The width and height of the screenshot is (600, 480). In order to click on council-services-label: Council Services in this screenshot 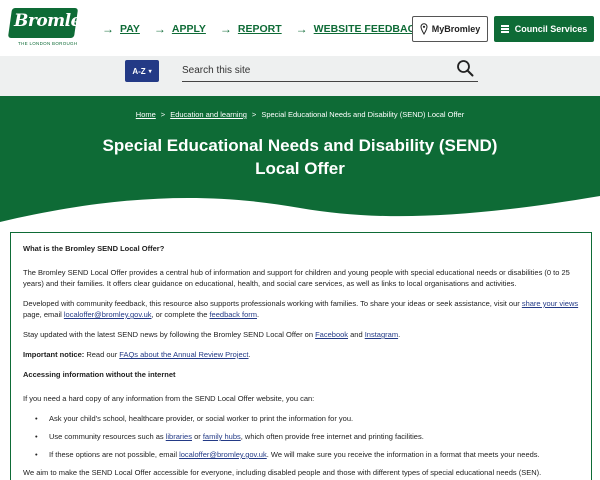, I will do `click(551, 29)`.